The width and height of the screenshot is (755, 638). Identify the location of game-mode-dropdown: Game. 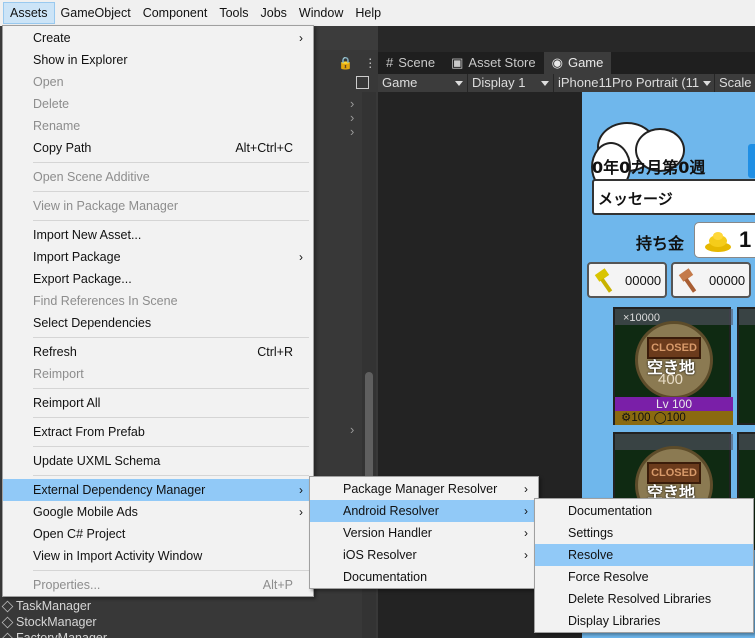
(423, 83).